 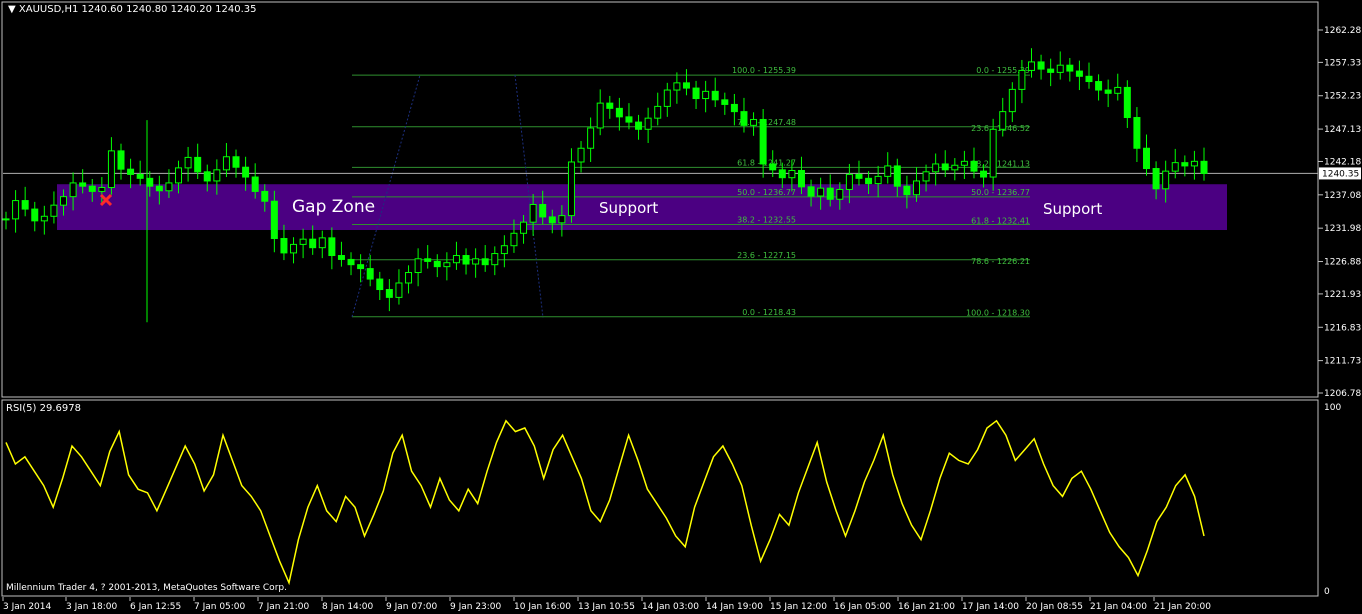 What do you see at coordinates (1342, 362) in the screenshot?
I see `price-axis-label: 1211.73` at bounding box center [1342, 362].